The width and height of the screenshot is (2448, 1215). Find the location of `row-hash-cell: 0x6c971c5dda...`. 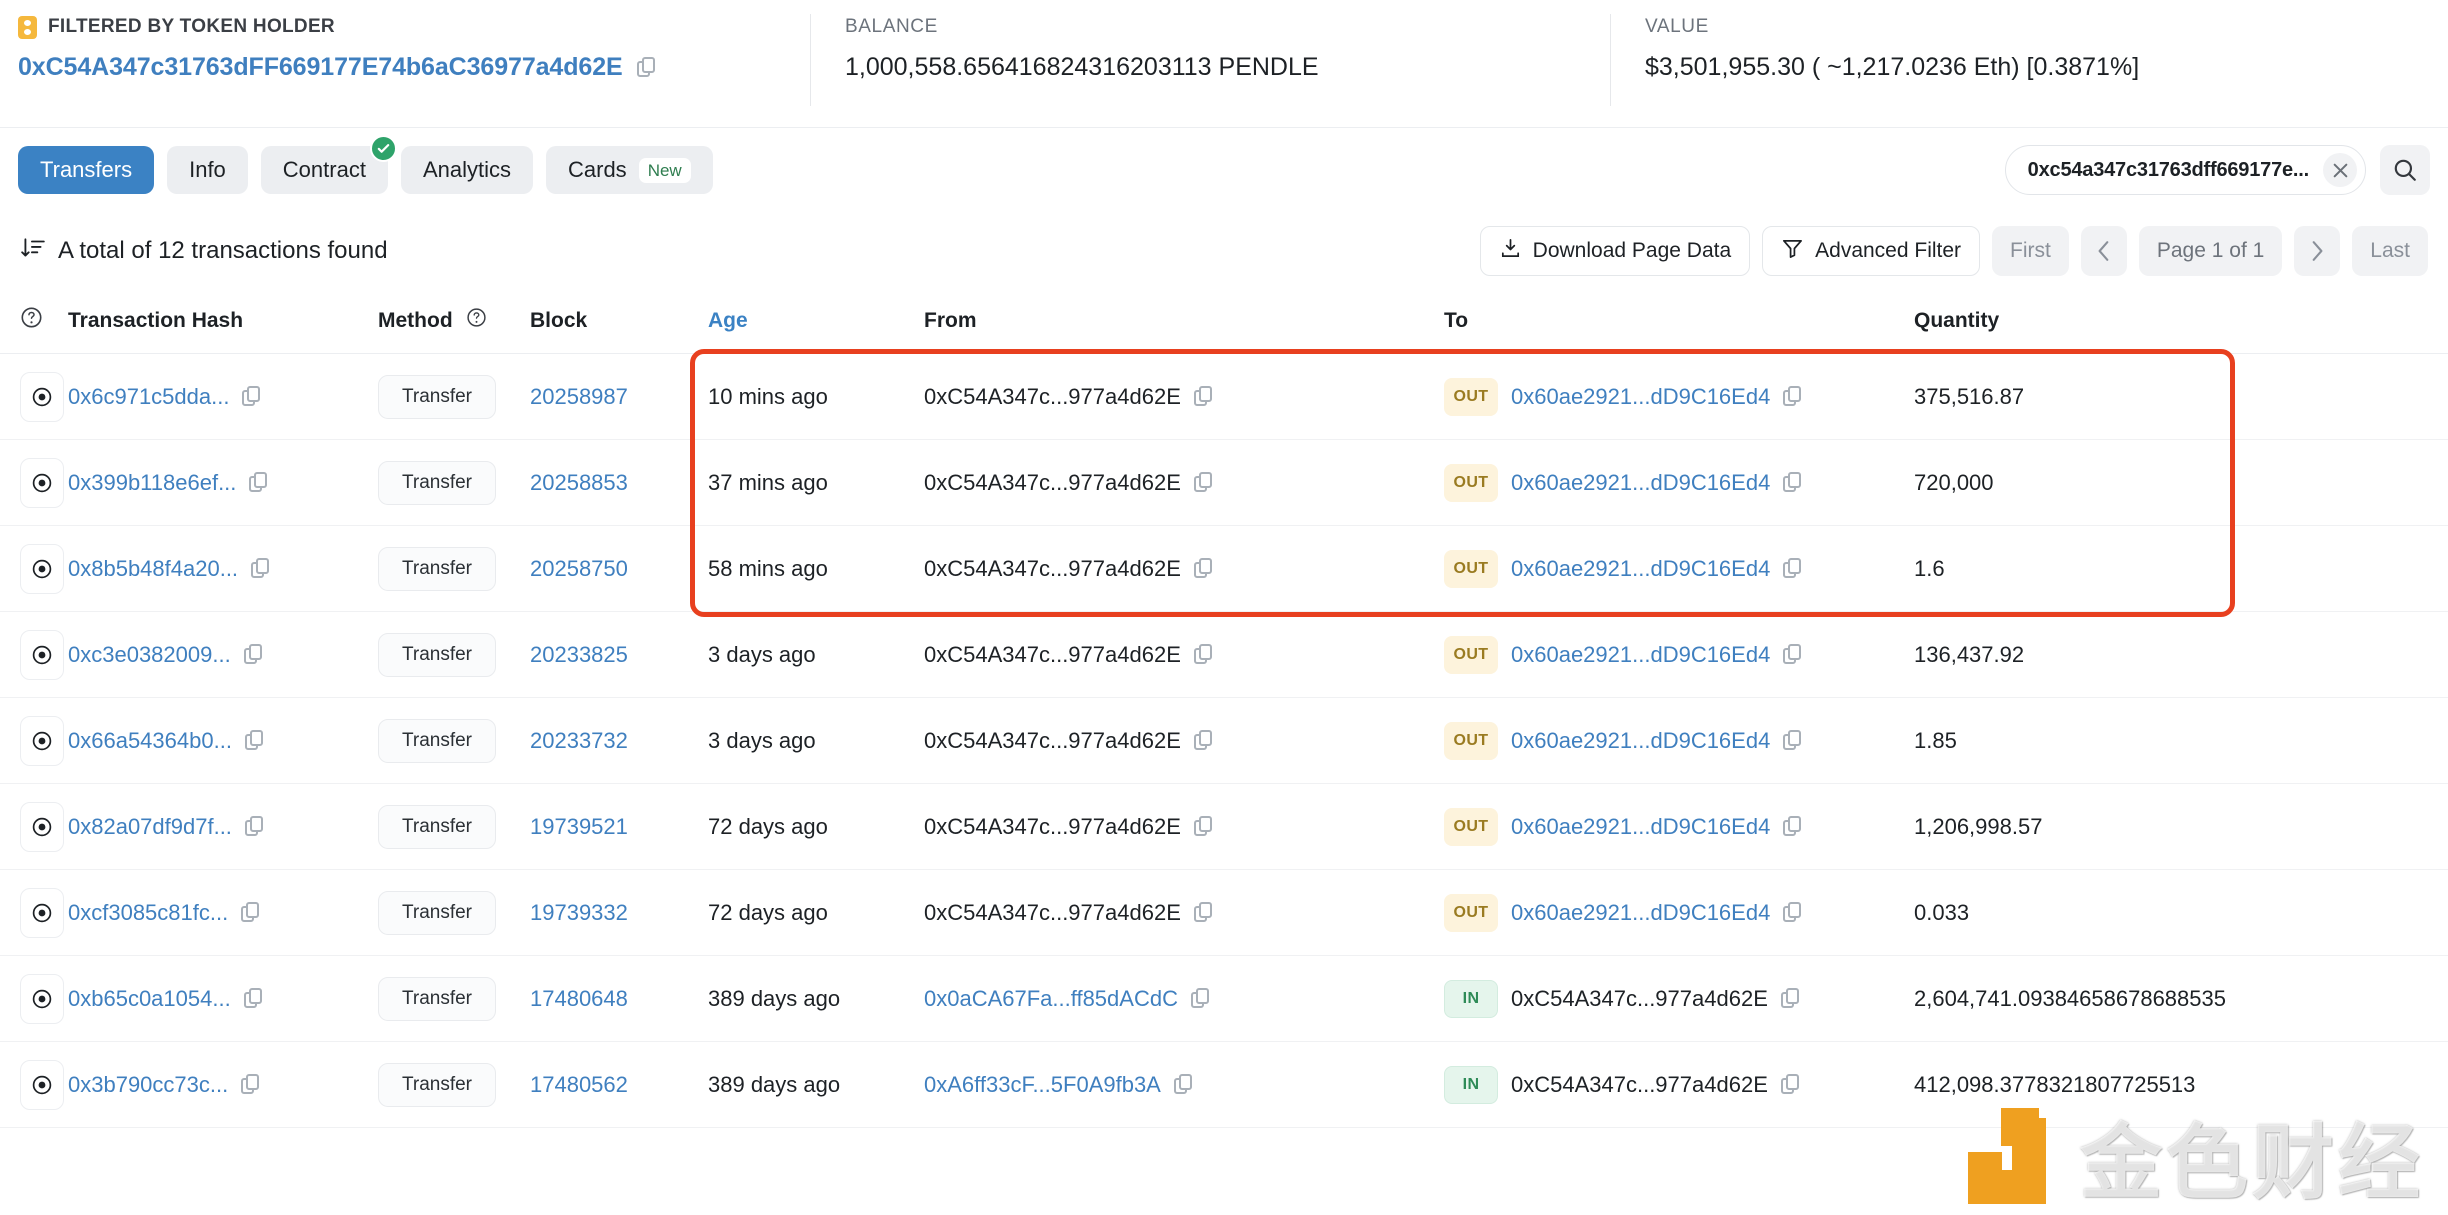

row-hash-cell: 0x6c971c5dda... is located at coordinates (223, 396).